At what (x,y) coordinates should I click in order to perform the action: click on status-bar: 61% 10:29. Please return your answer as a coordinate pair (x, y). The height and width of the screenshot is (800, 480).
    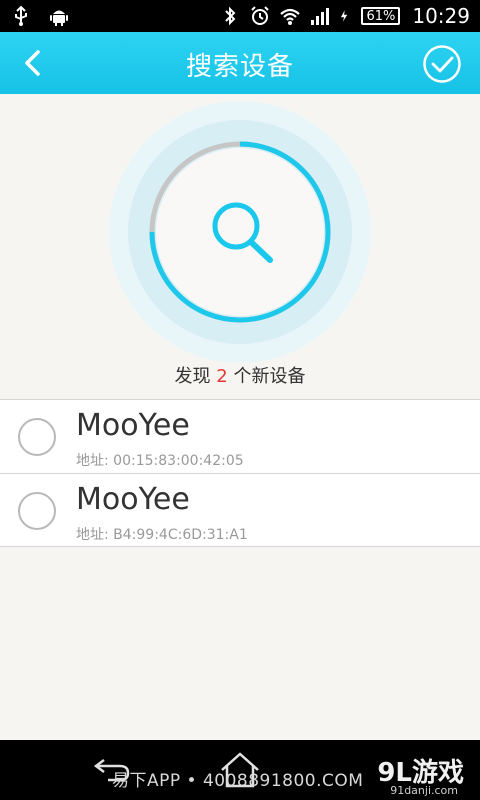
    Looking at the image, I should click on (240, 16).